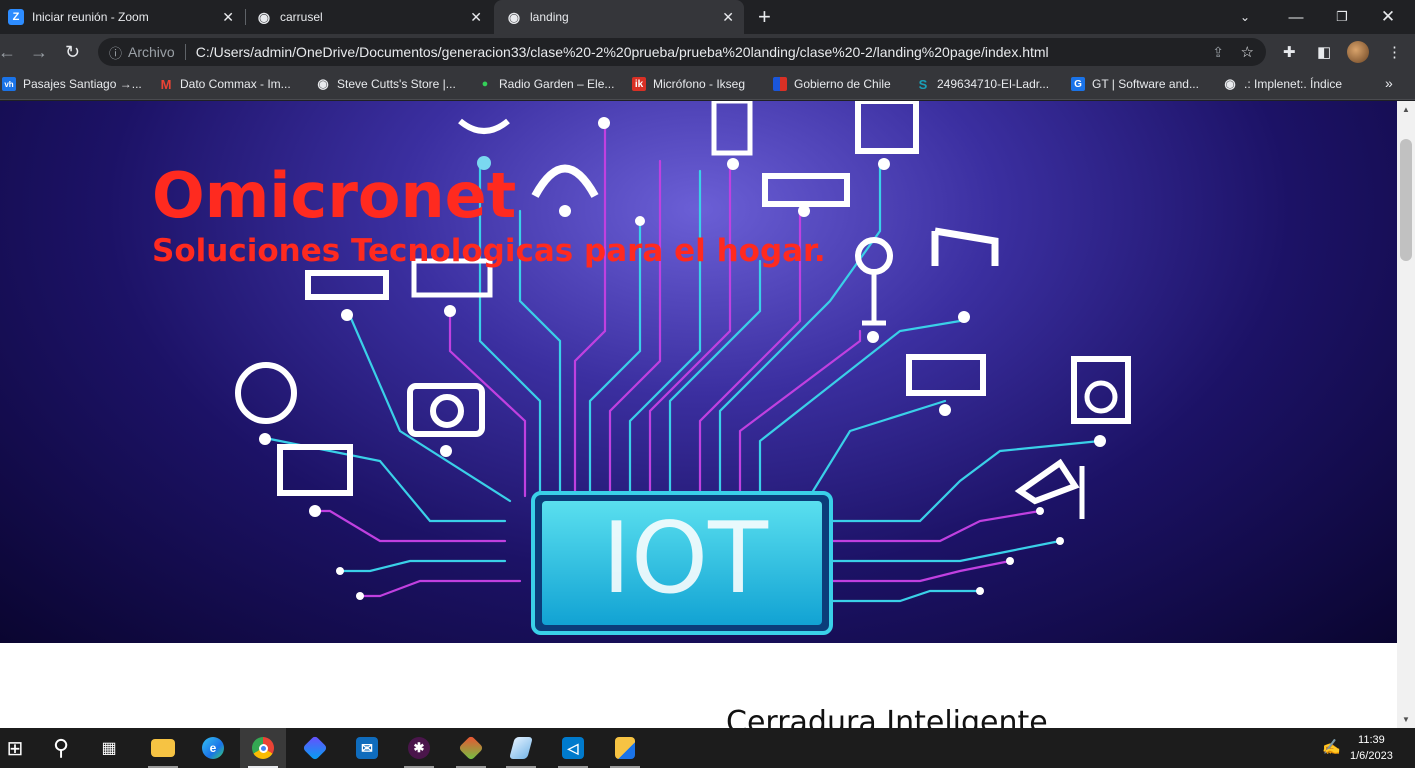 Image resolution: width=1415 pixels, height=768 pixels. Describe the element at coordinates (484, 126) in the screenshot. I see `lightbulb-icon` at that location.